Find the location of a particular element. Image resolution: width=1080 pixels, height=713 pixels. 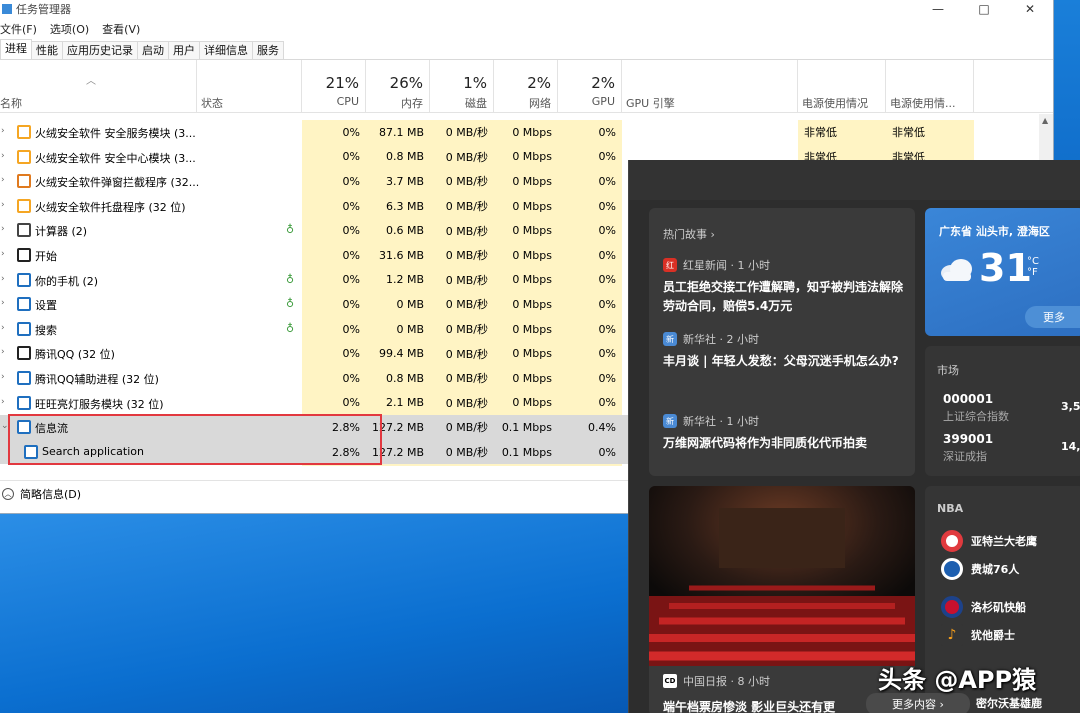

market-item: 000001 上证综合指数 3,5 is located at coordinates (1011, 408).